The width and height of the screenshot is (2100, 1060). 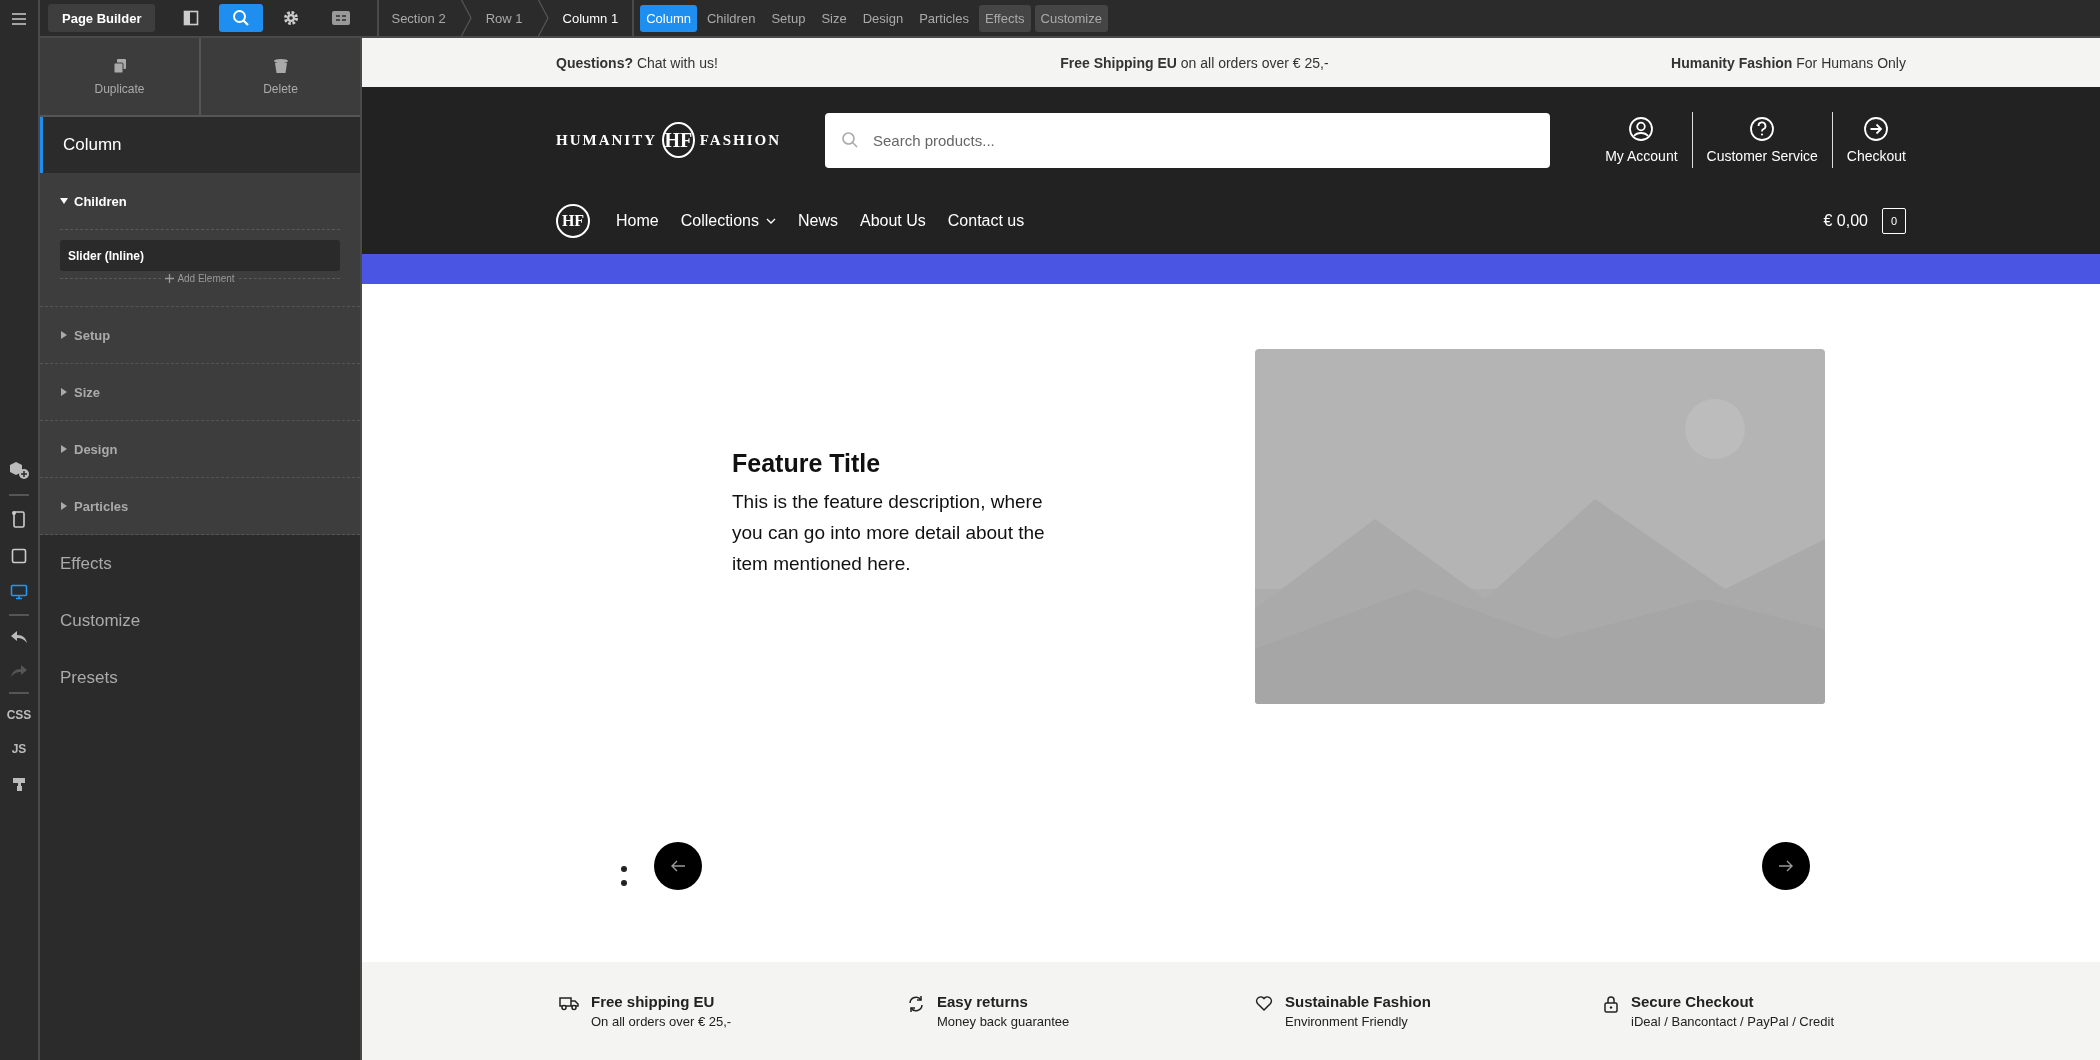 What do you see at coordinates (191, 18) in the screenshot?
I see `sidebar-icon` at bounding box center [191, 18].